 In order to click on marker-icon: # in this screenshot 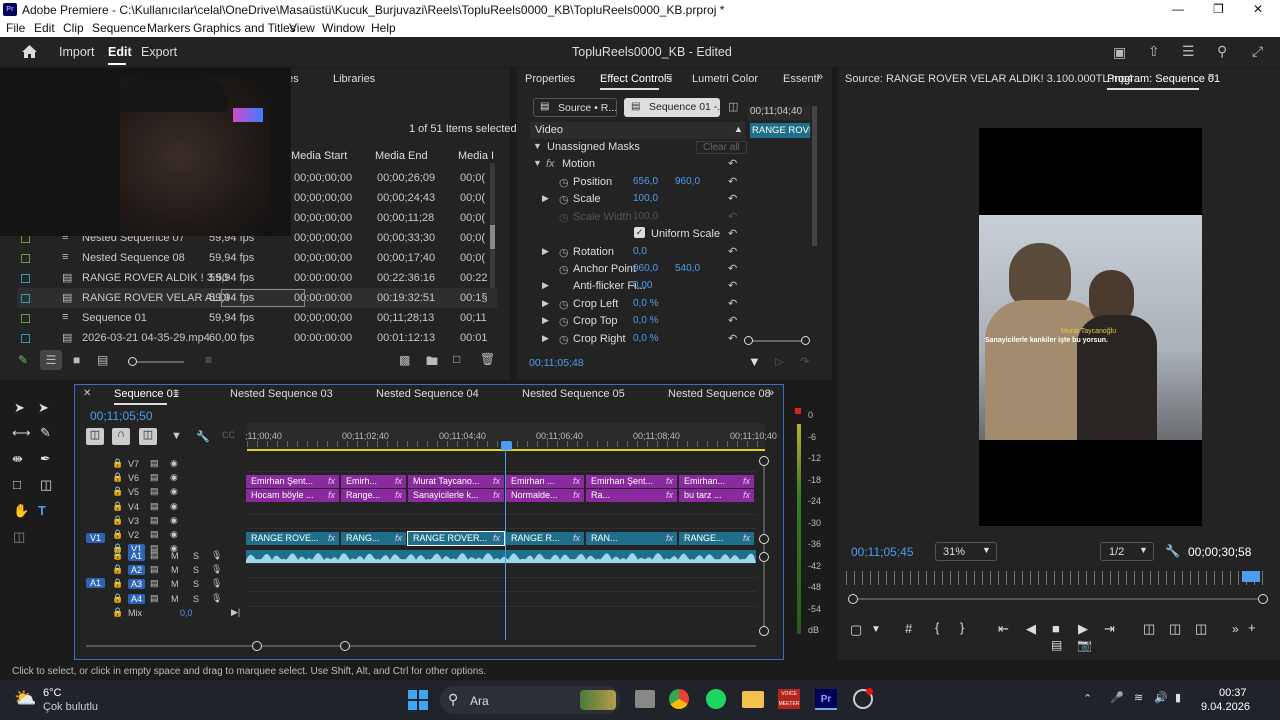, I will do `click(908, 628)`.